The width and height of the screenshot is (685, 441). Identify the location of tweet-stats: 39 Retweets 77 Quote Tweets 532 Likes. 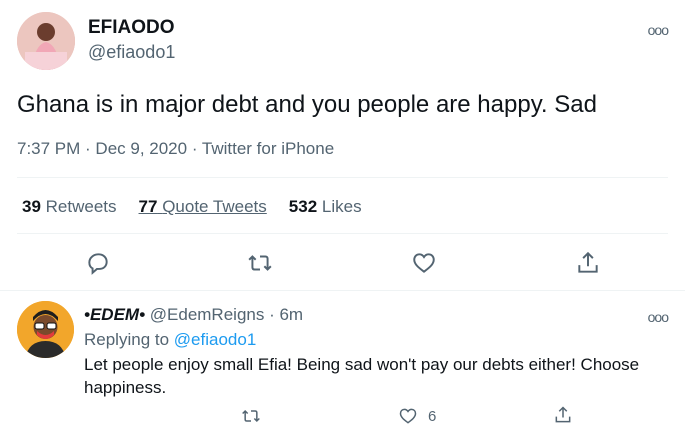
(203, 207).